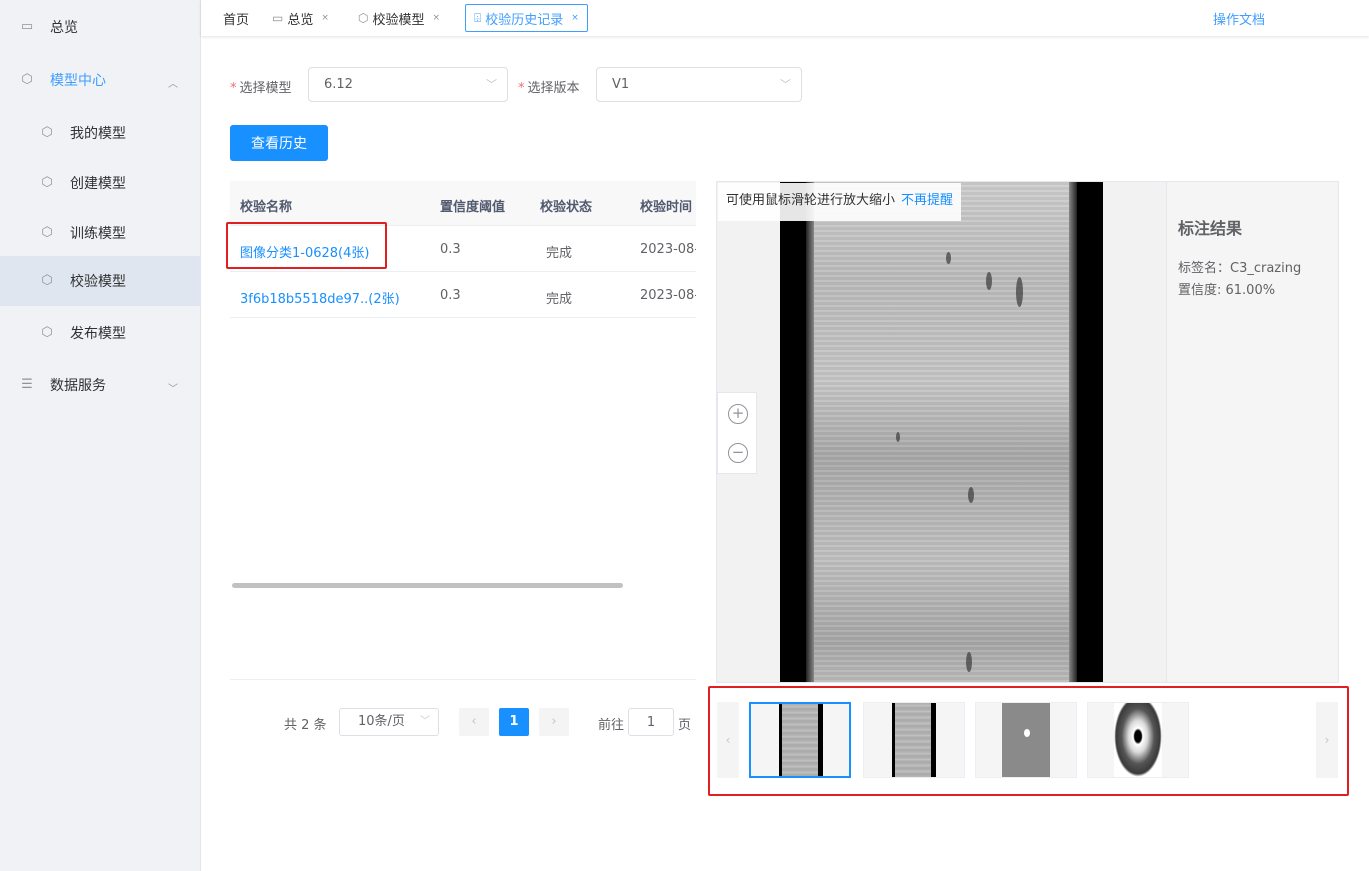 The image size is (1369, 871). I want to click on thumbnail-prev-button: ‹, so click(728, 740).